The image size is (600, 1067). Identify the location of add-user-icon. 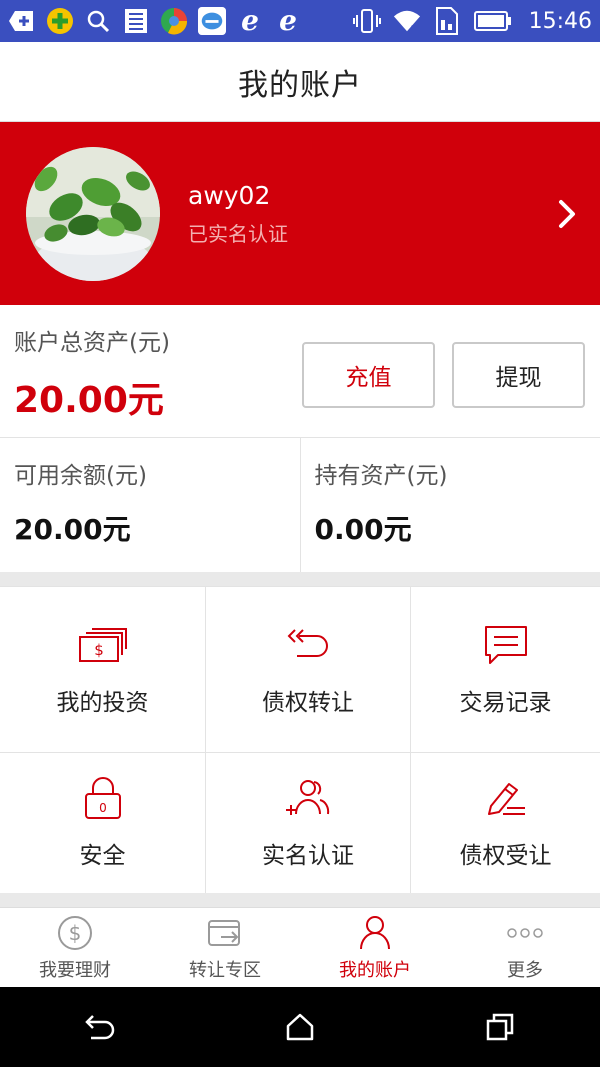
(308, 798).